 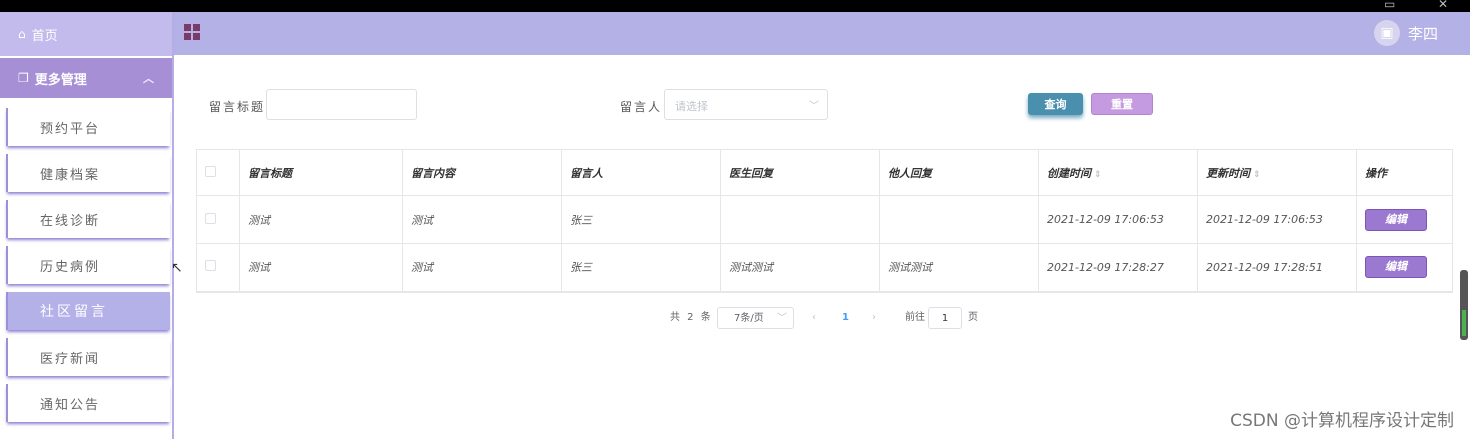 I want to click on copy-icon: ❐, so click(x=23, y=78).